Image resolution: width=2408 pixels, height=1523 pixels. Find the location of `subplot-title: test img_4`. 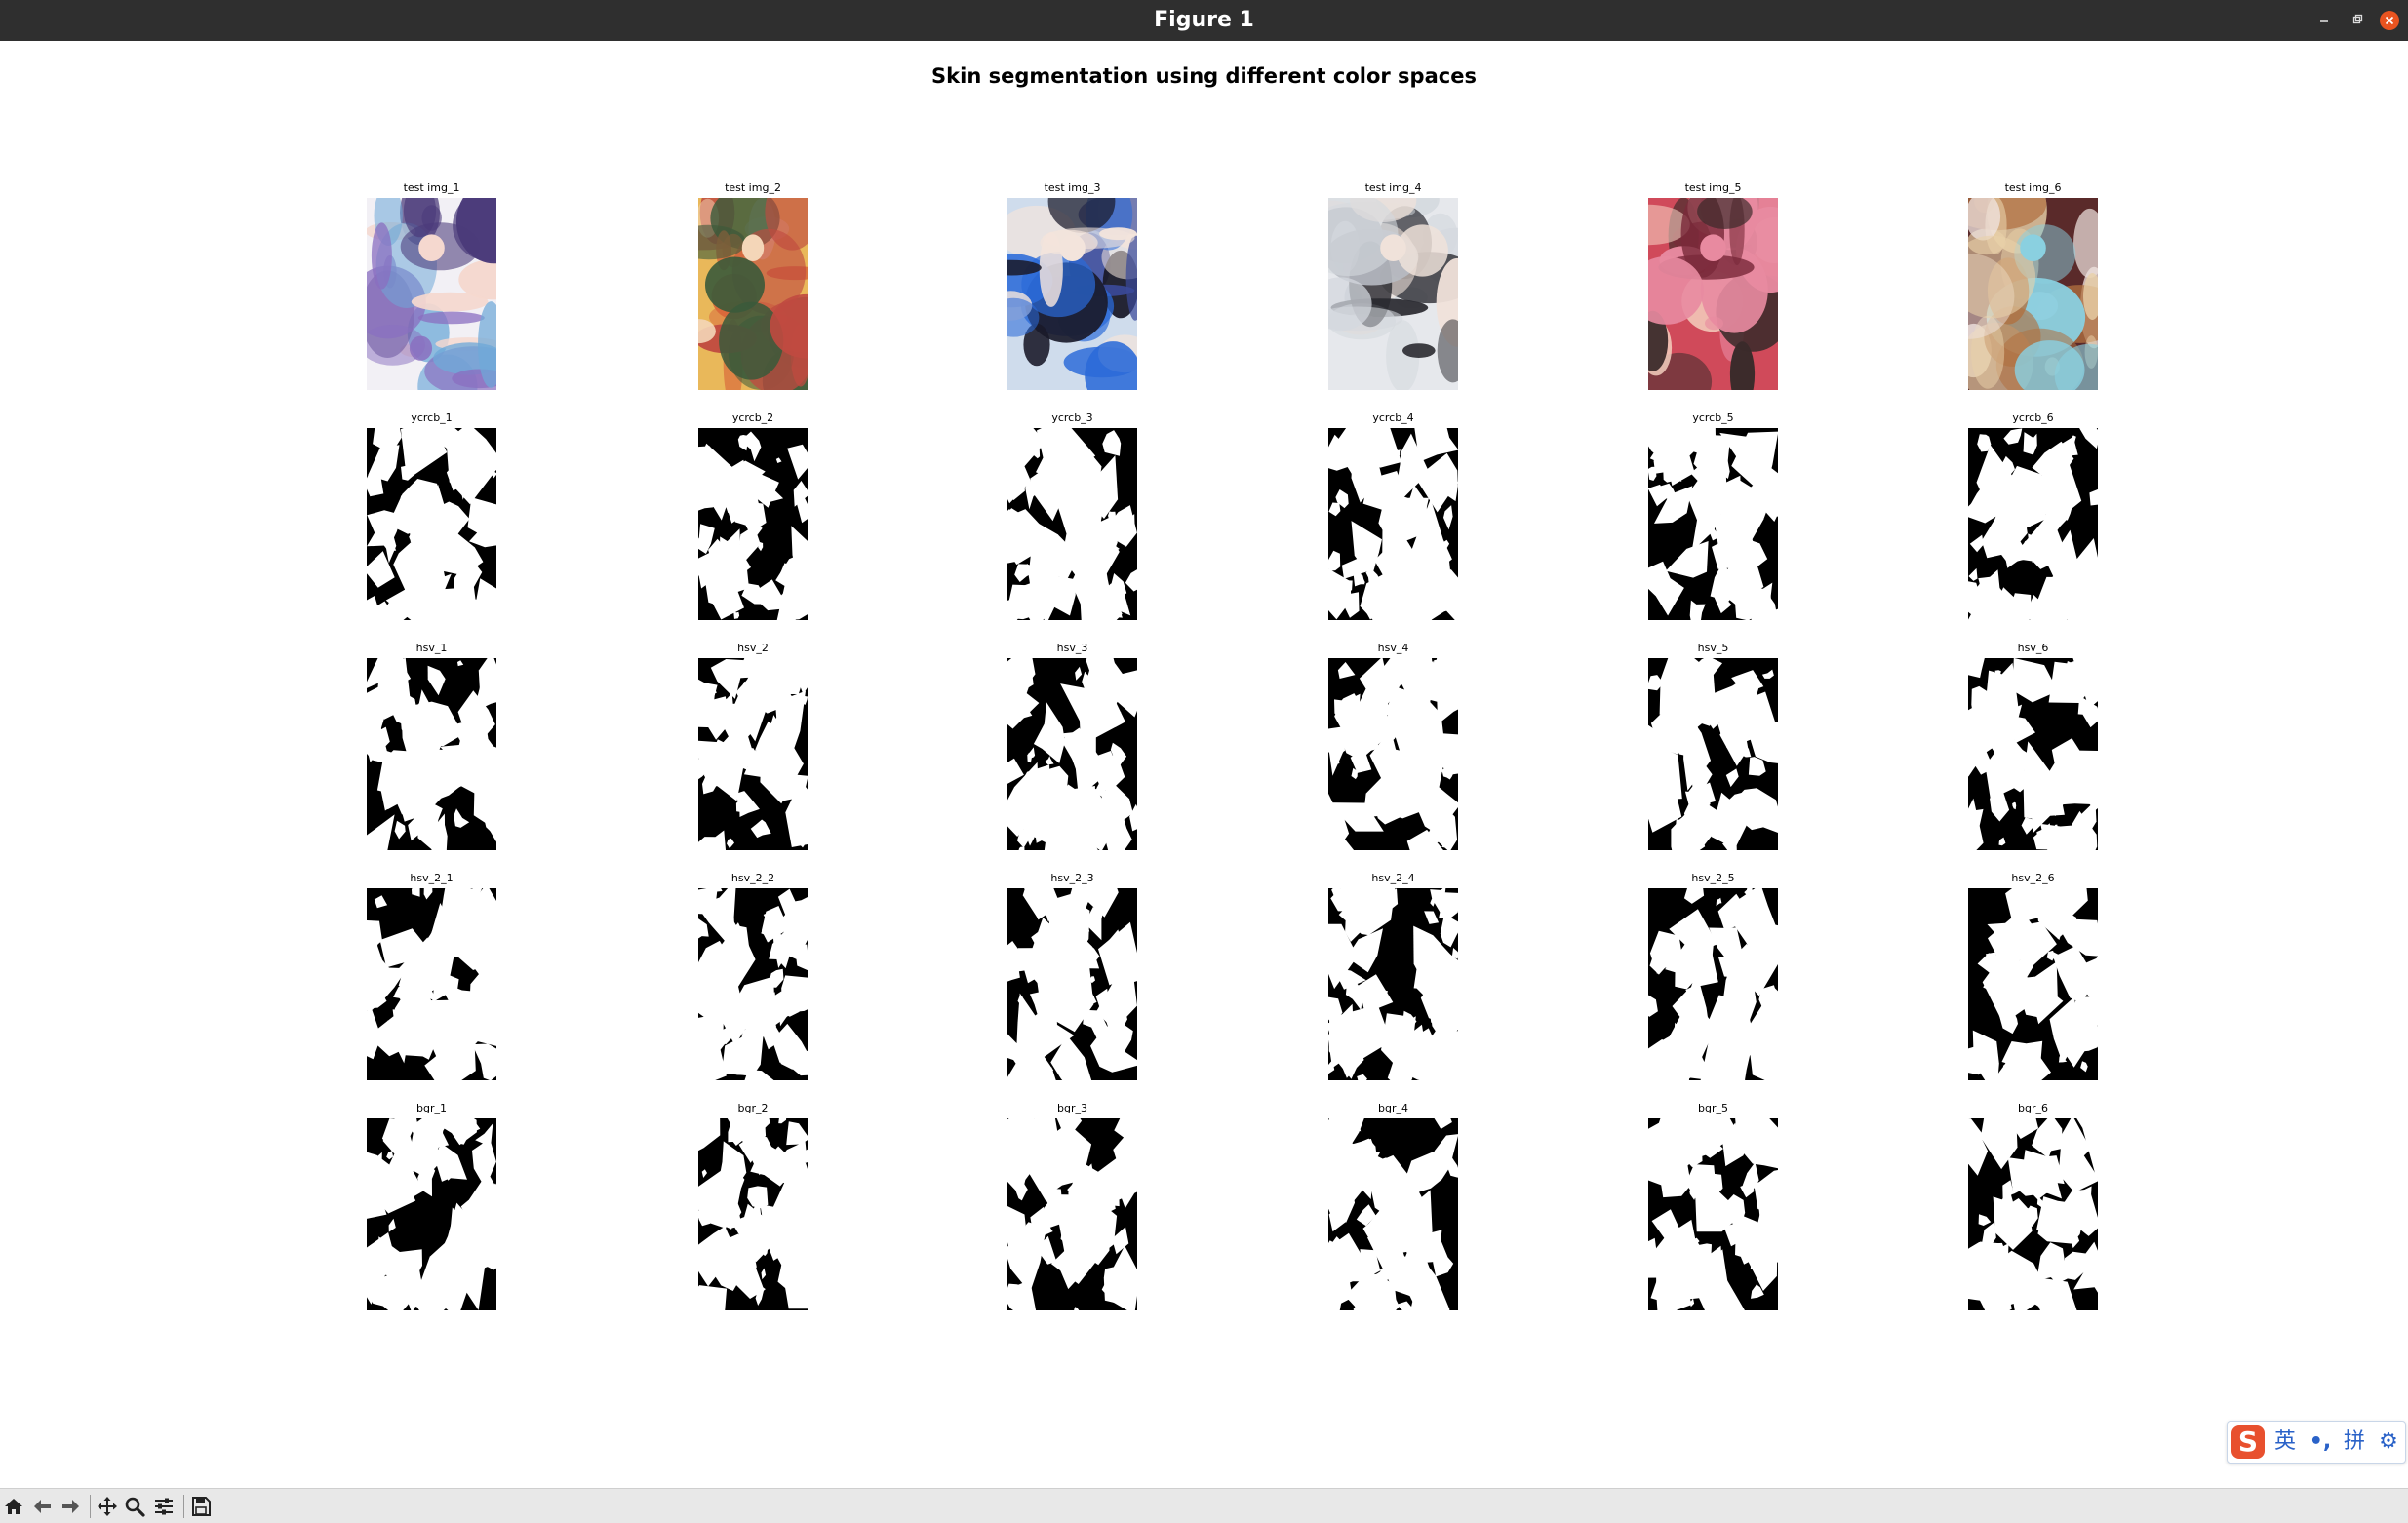

subplot-title: test img_4 is located at coordinates (1393, 187).